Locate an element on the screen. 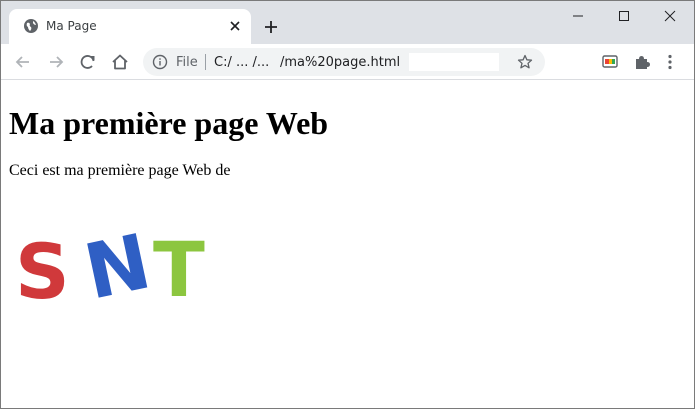 This screenshot has height=409, width=695. window-close-button is located at coordinates (670, 16).